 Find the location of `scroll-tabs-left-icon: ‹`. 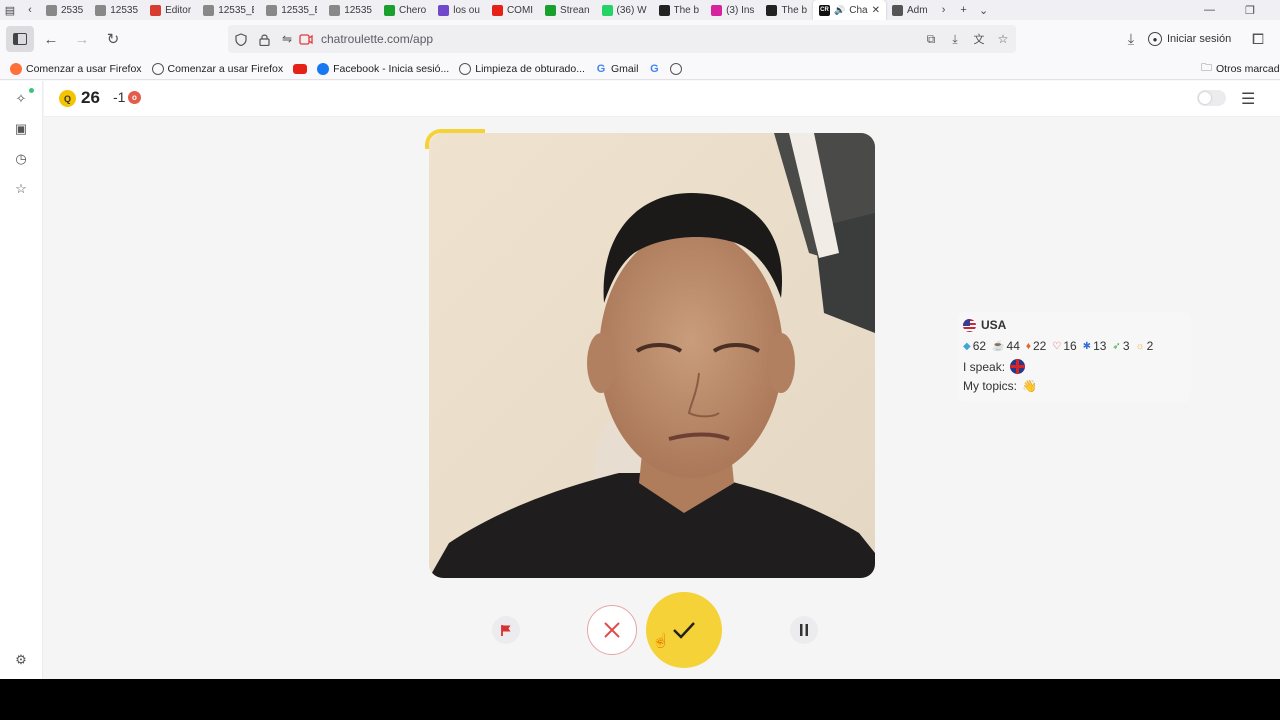

scroll-tabs-left-icon: ‹ is located at coordinates (30, 10).